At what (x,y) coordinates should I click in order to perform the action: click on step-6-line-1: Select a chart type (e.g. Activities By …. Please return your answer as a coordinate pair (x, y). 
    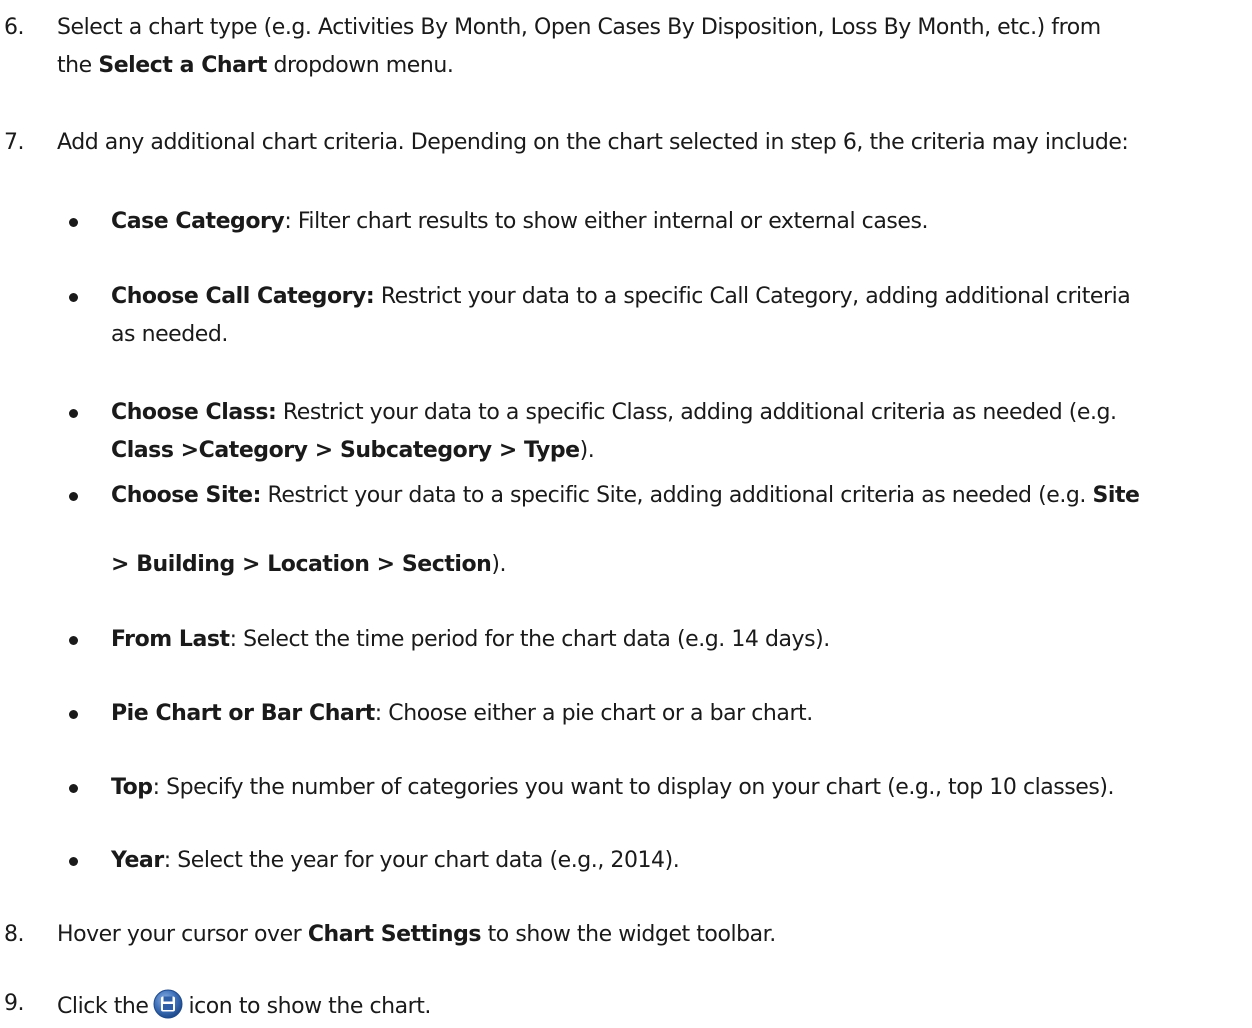
    Looking at the image, I should click on (579, 27).